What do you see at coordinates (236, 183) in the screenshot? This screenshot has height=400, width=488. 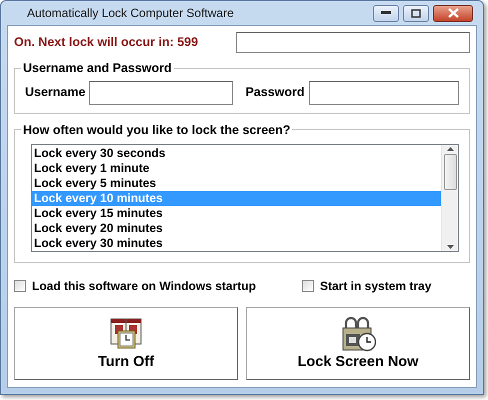 I see `list-item: Lock every 5 minutes` at bounding box center [236, 183].